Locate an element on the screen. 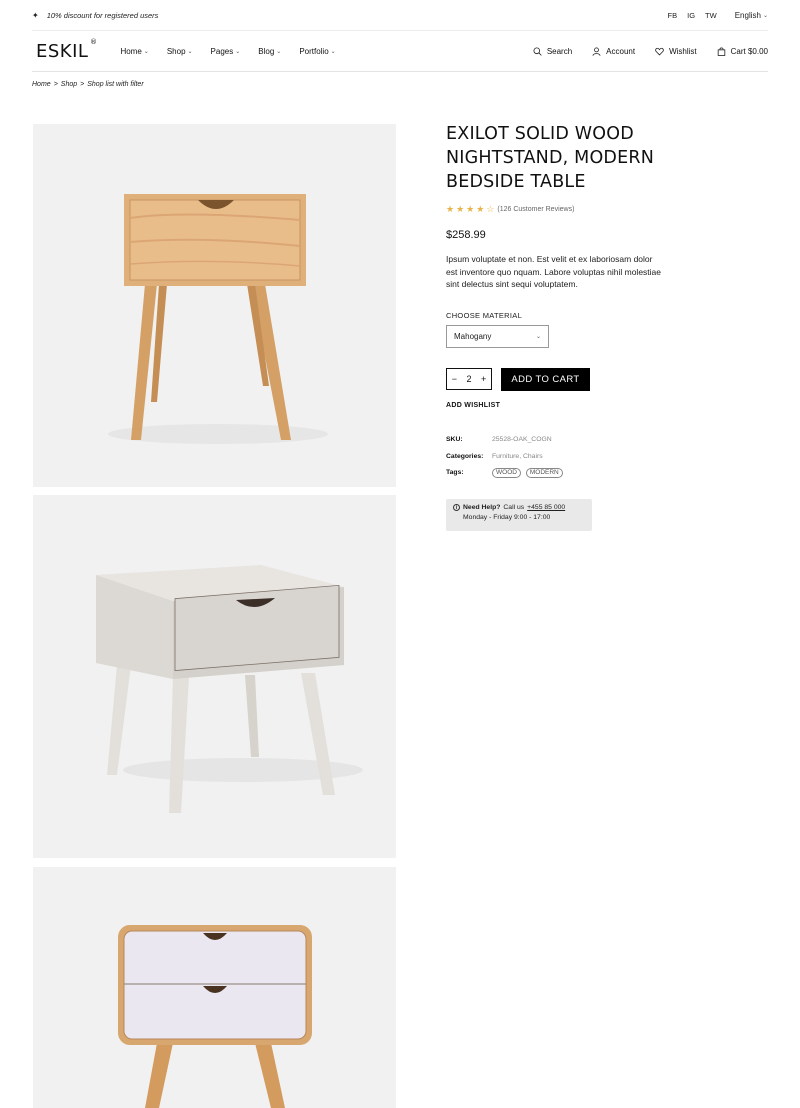  language-selector: English ⌄ is located at coordinates (751, 15).